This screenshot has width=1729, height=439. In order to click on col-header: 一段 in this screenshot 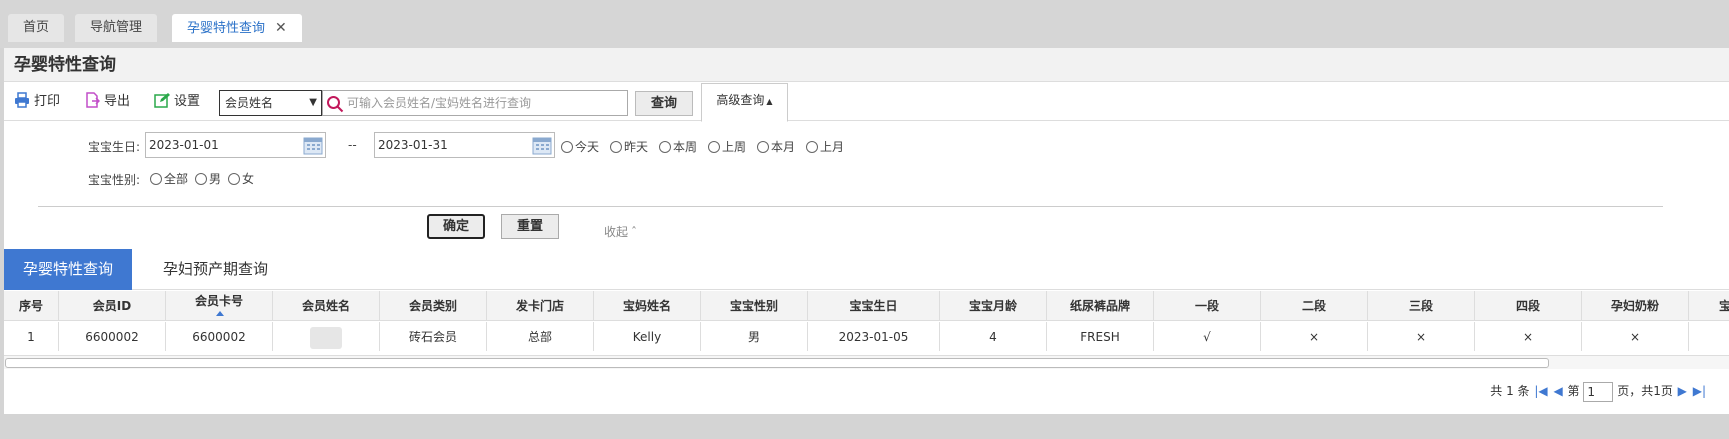, I will do `click(1207, 306)`.